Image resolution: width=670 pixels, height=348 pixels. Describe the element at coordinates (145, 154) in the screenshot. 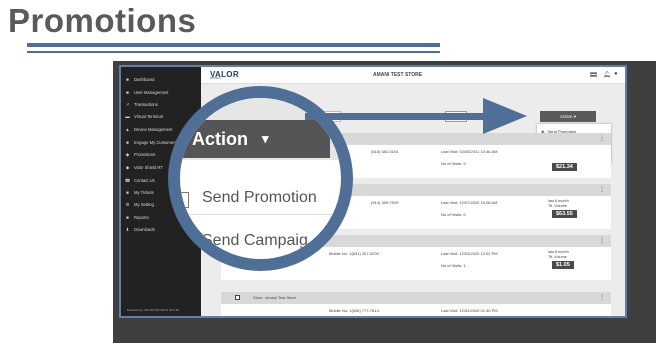

I see `sidebar-item-label: Promotions` at that location.